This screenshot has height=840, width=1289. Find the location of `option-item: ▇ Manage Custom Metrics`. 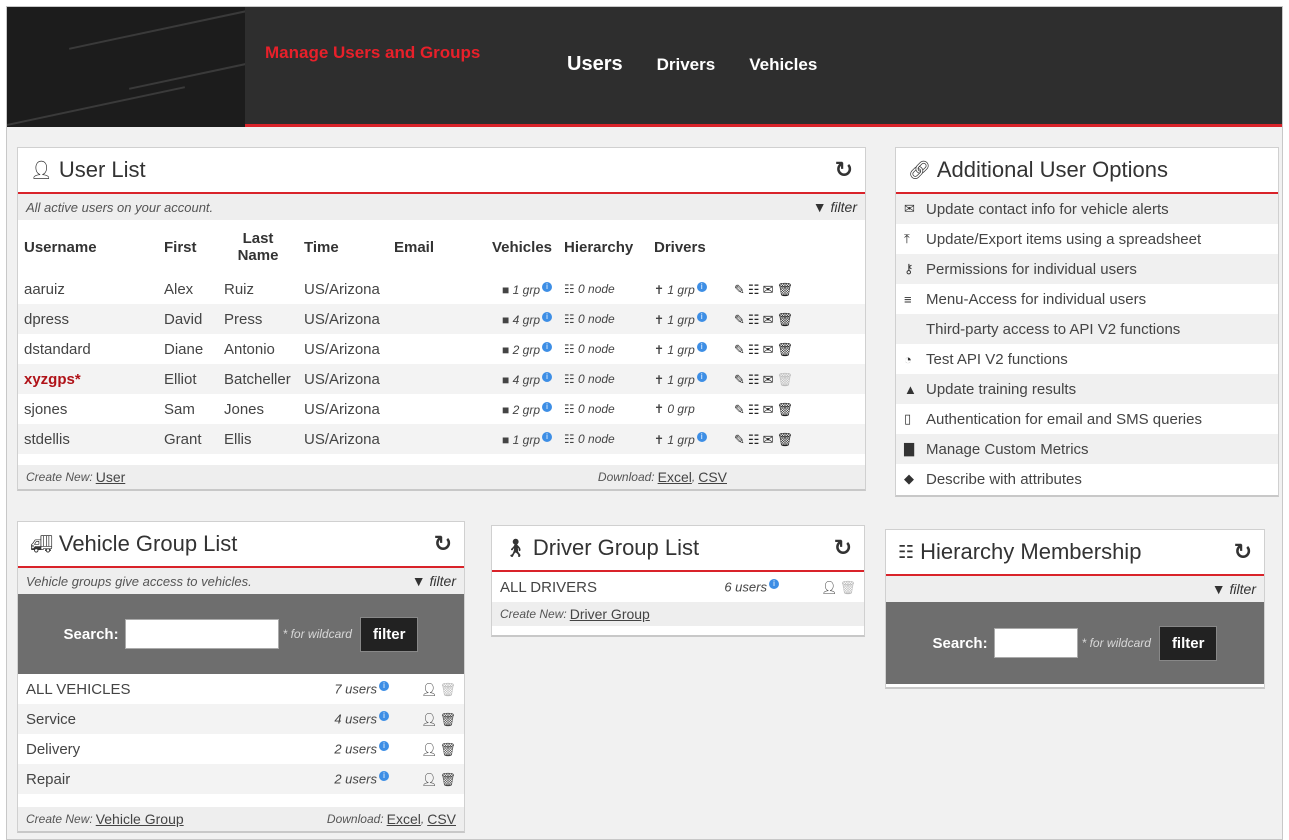

option-item: ▇ Manage Custom Metrics is located at coordinates (1087, 449).